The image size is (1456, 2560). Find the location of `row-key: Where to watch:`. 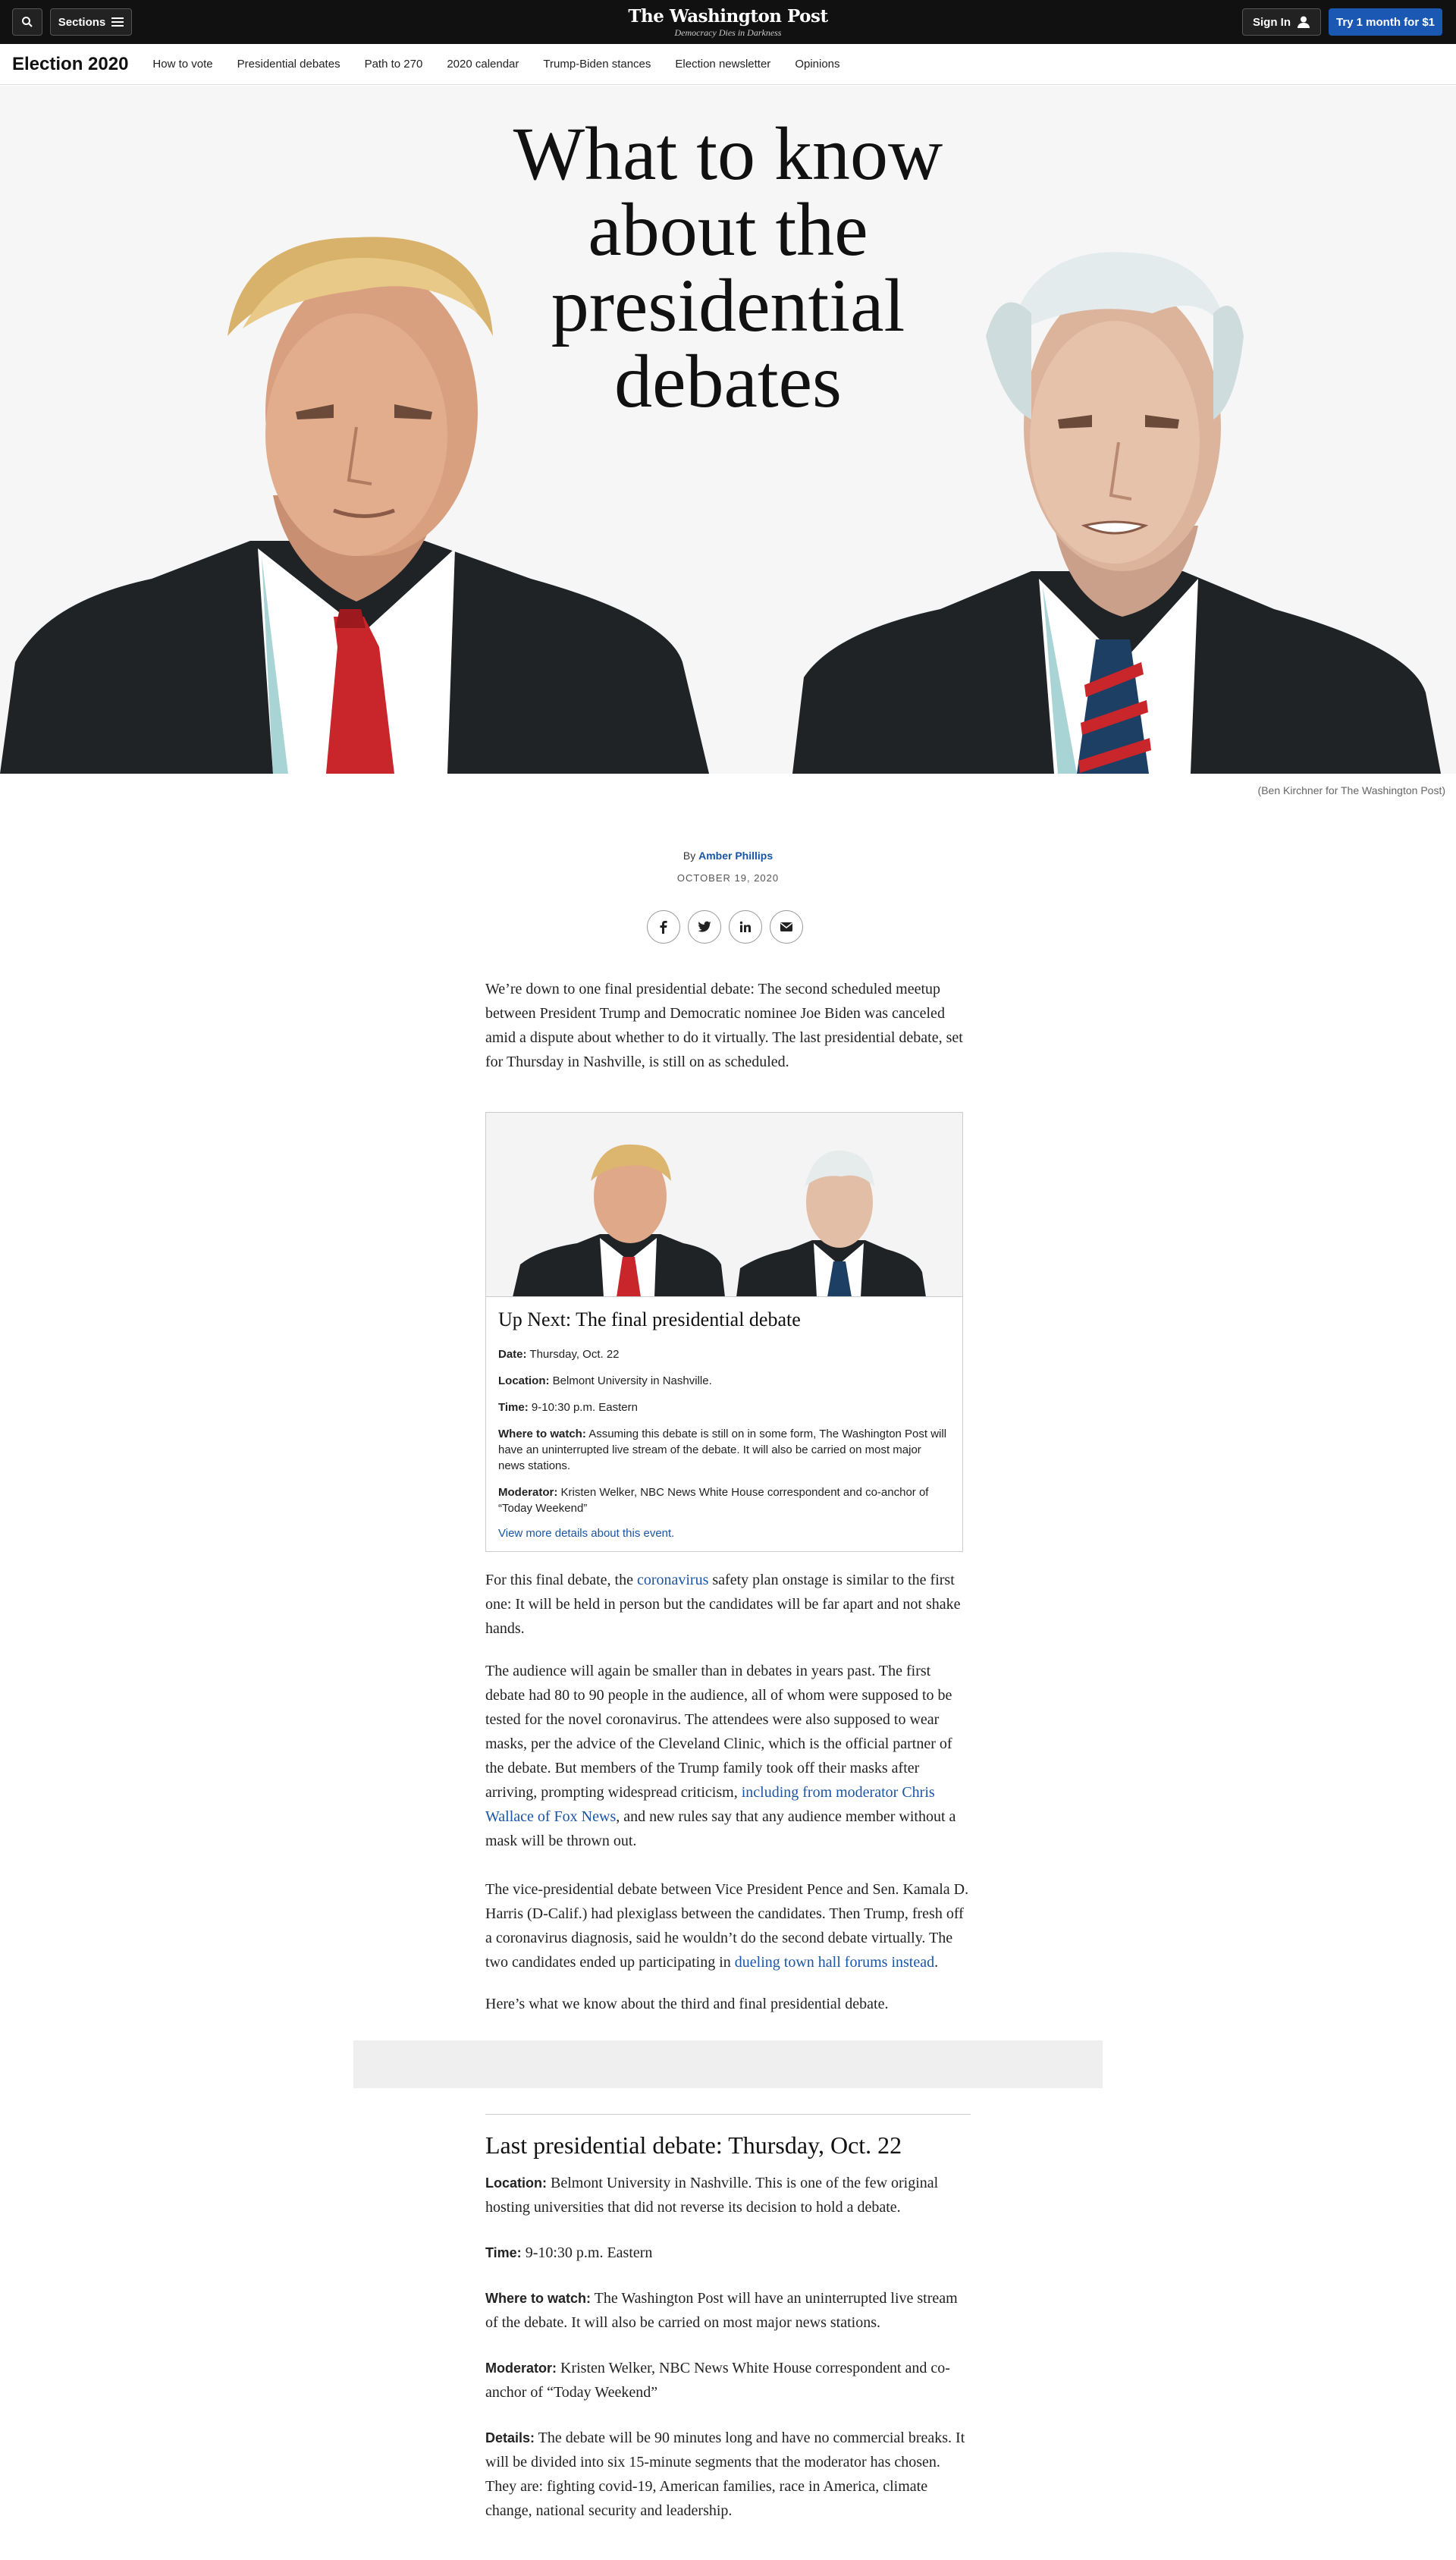

row-key: Where to watch: is located at coordinates (542, 1434).